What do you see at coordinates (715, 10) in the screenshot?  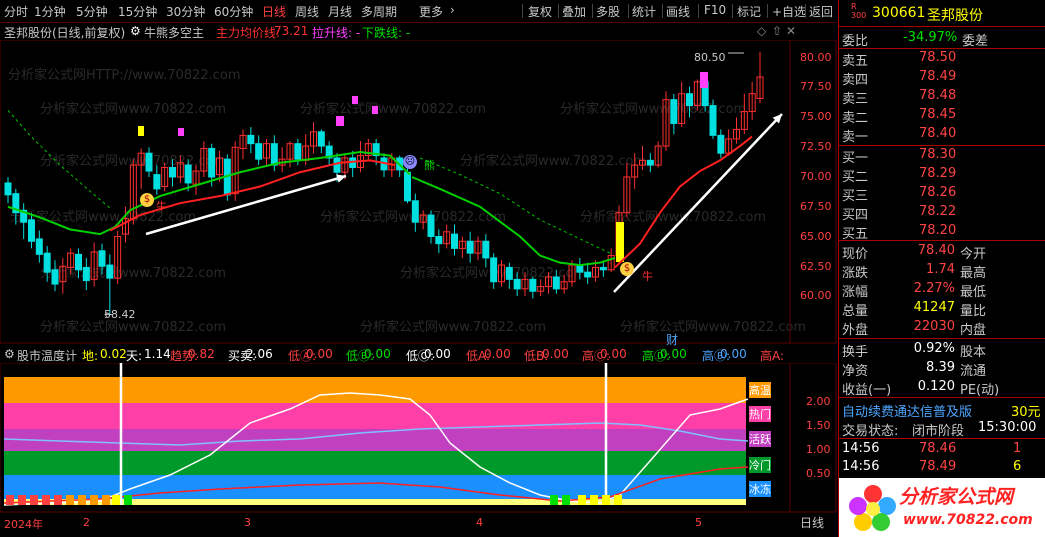 I see `f10-button: F10` at bounding box center [715, 10].